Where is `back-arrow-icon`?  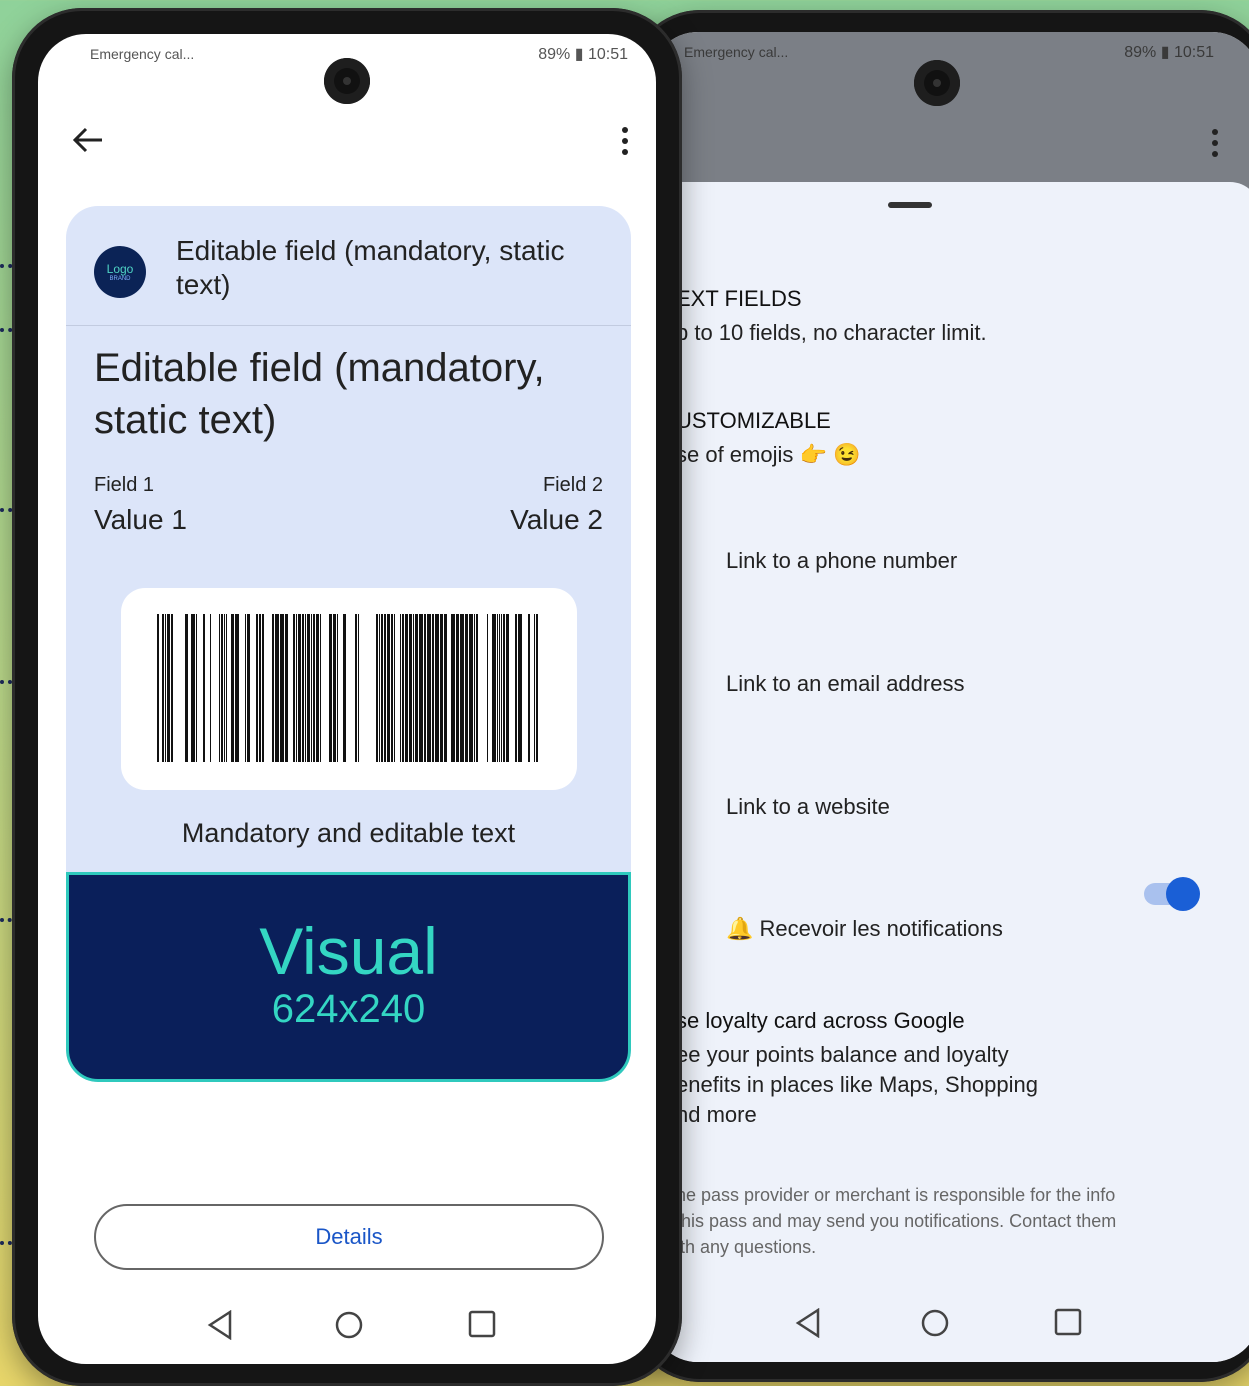 back-arrow-icon is located at coordinates (88, 142).